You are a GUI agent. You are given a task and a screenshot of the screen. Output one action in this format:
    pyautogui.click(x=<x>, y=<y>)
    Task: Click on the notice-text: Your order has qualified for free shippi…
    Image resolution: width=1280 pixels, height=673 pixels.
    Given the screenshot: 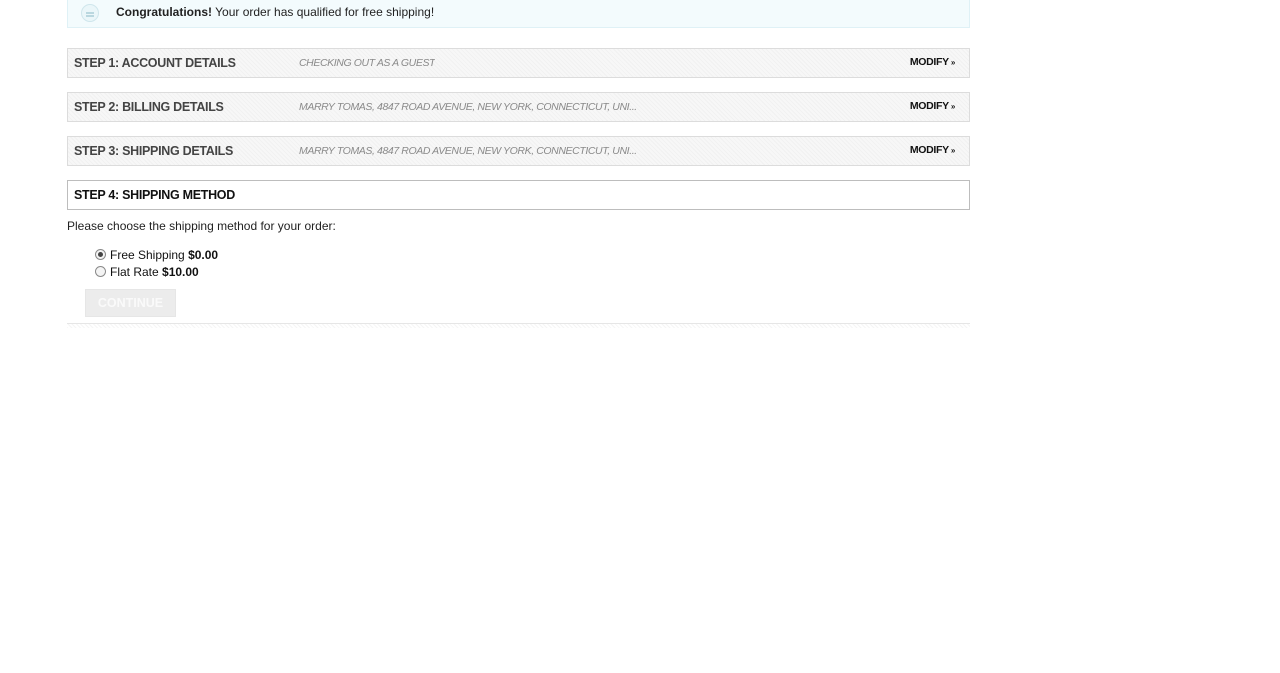 What is the action you would take?
    pyautogui.click(x=323, y=12)
    